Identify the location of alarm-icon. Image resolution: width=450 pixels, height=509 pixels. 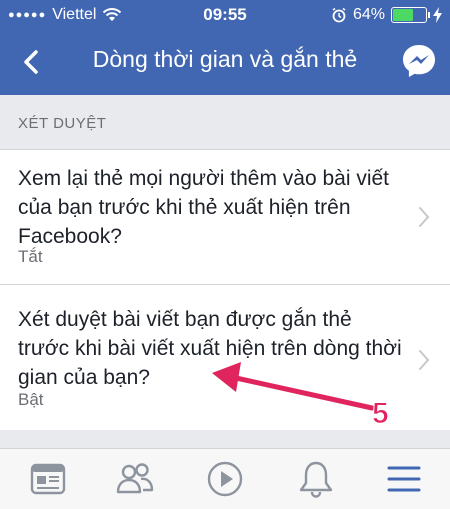
(339, 15).